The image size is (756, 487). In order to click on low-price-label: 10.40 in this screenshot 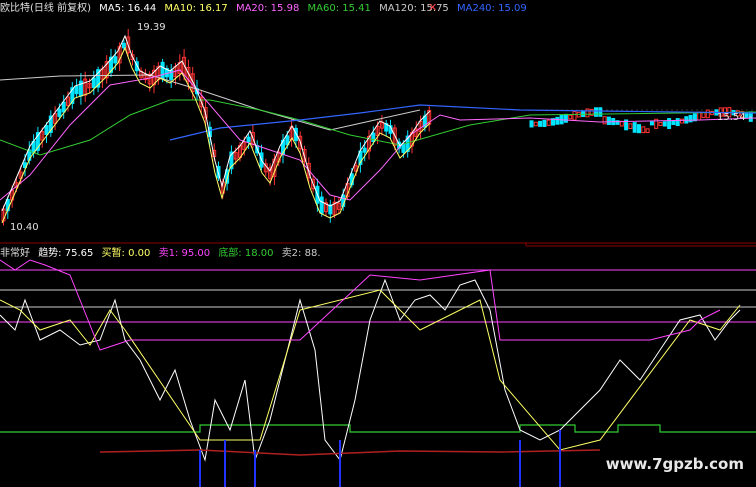, I will do `click(24, 227)`.